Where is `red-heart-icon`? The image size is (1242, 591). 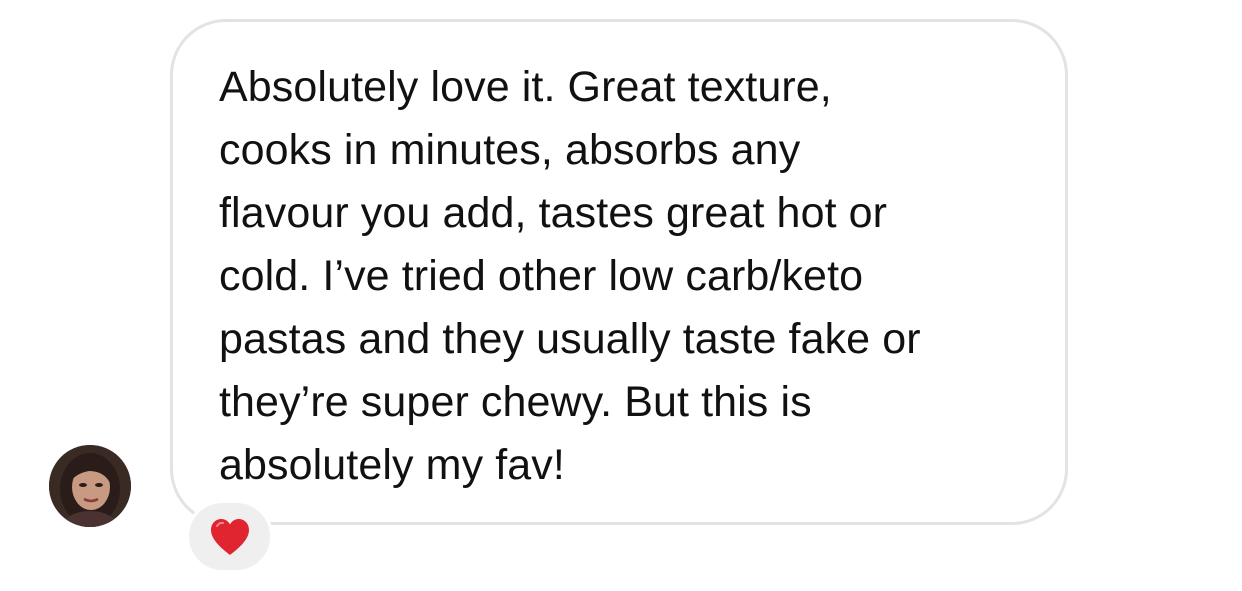
red-heart-icon is located at coordinates (229, 536).